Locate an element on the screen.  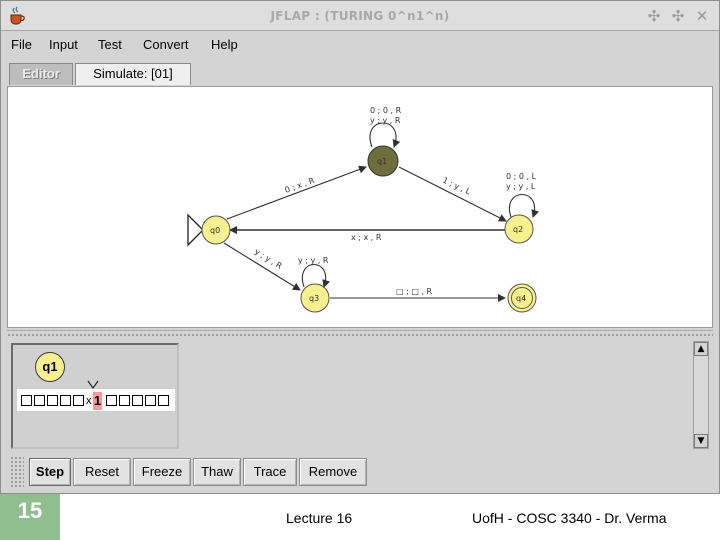
state-q3: q3 is located at coordinates (315, 298).